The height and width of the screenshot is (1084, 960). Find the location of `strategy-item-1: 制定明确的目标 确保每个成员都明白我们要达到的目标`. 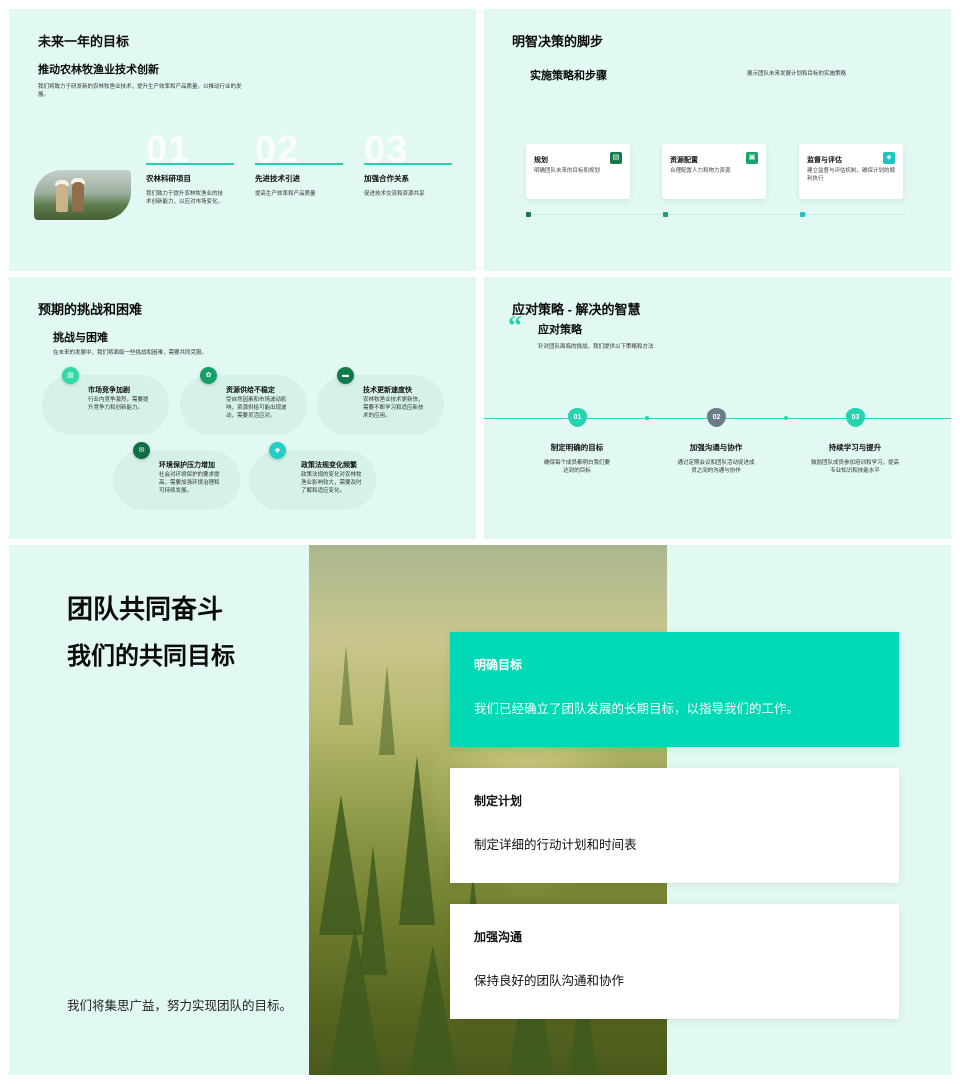

strategy-item-1: 制定明确的目标 确保每个成员都明白我们要达到的目标 is located at coordinates (577, 458).